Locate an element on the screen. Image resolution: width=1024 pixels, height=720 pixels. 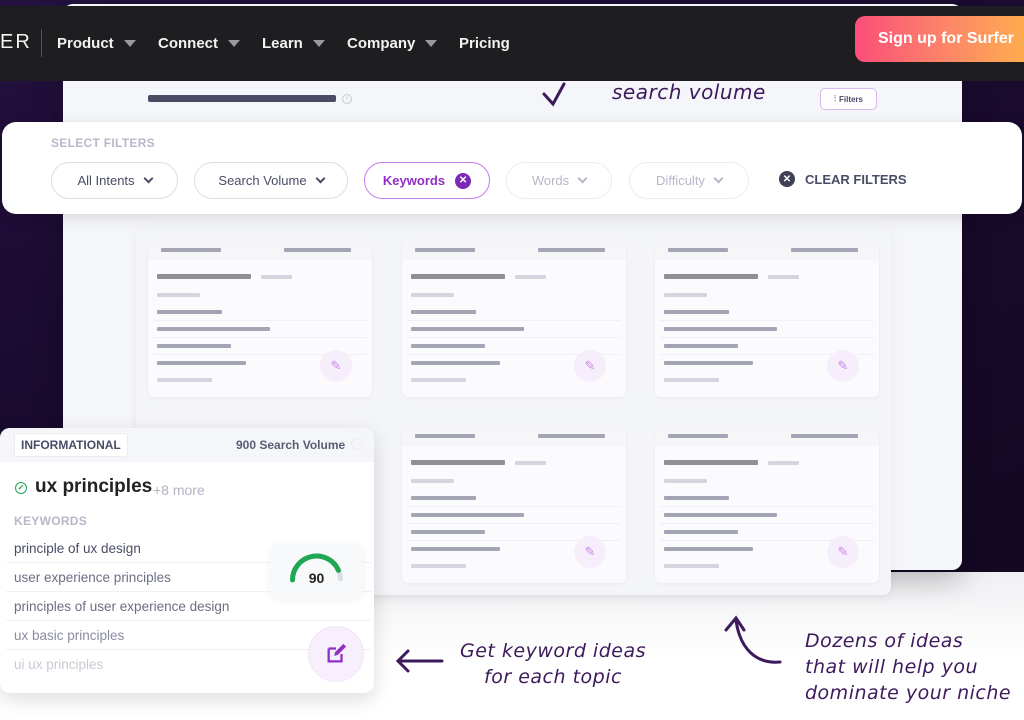
arrow-down-icon is located at coordinates (554, 97).